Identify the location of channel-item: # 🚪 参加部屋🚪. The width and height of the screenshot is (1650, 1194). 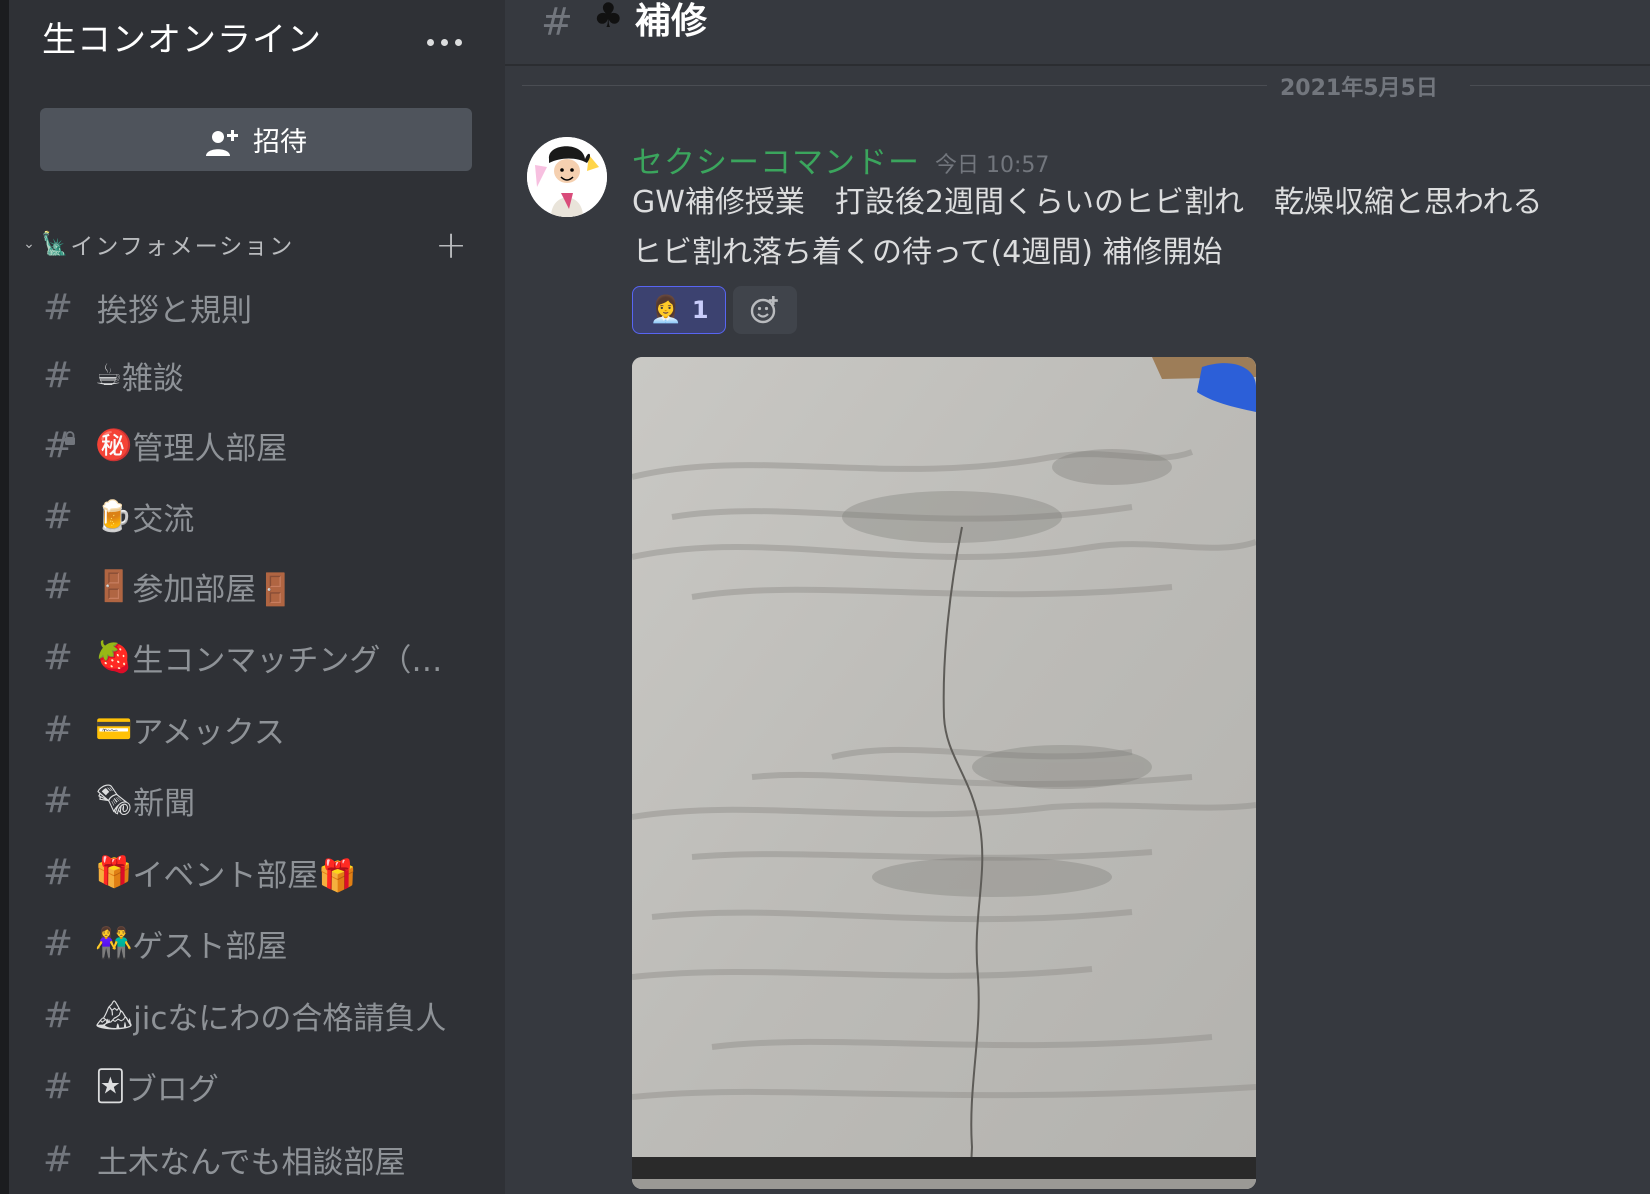
(259, 586).